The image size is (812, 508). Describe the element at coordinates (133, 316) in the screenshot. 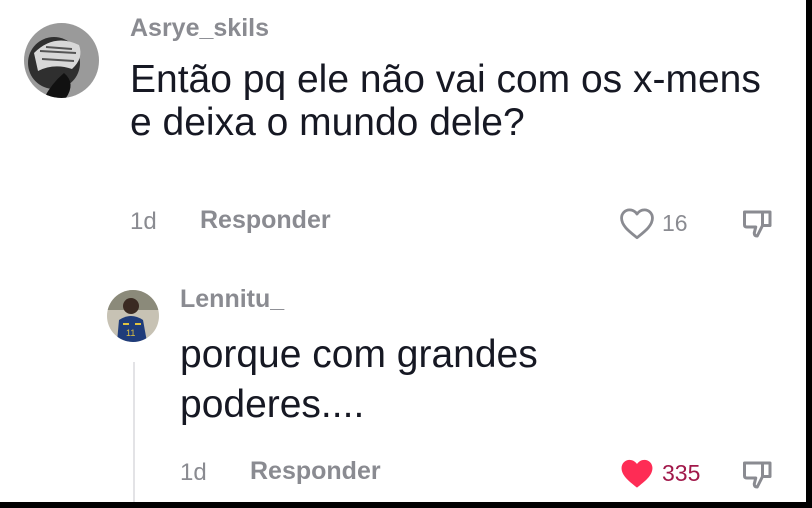

I see `avatar: 11` at that location.